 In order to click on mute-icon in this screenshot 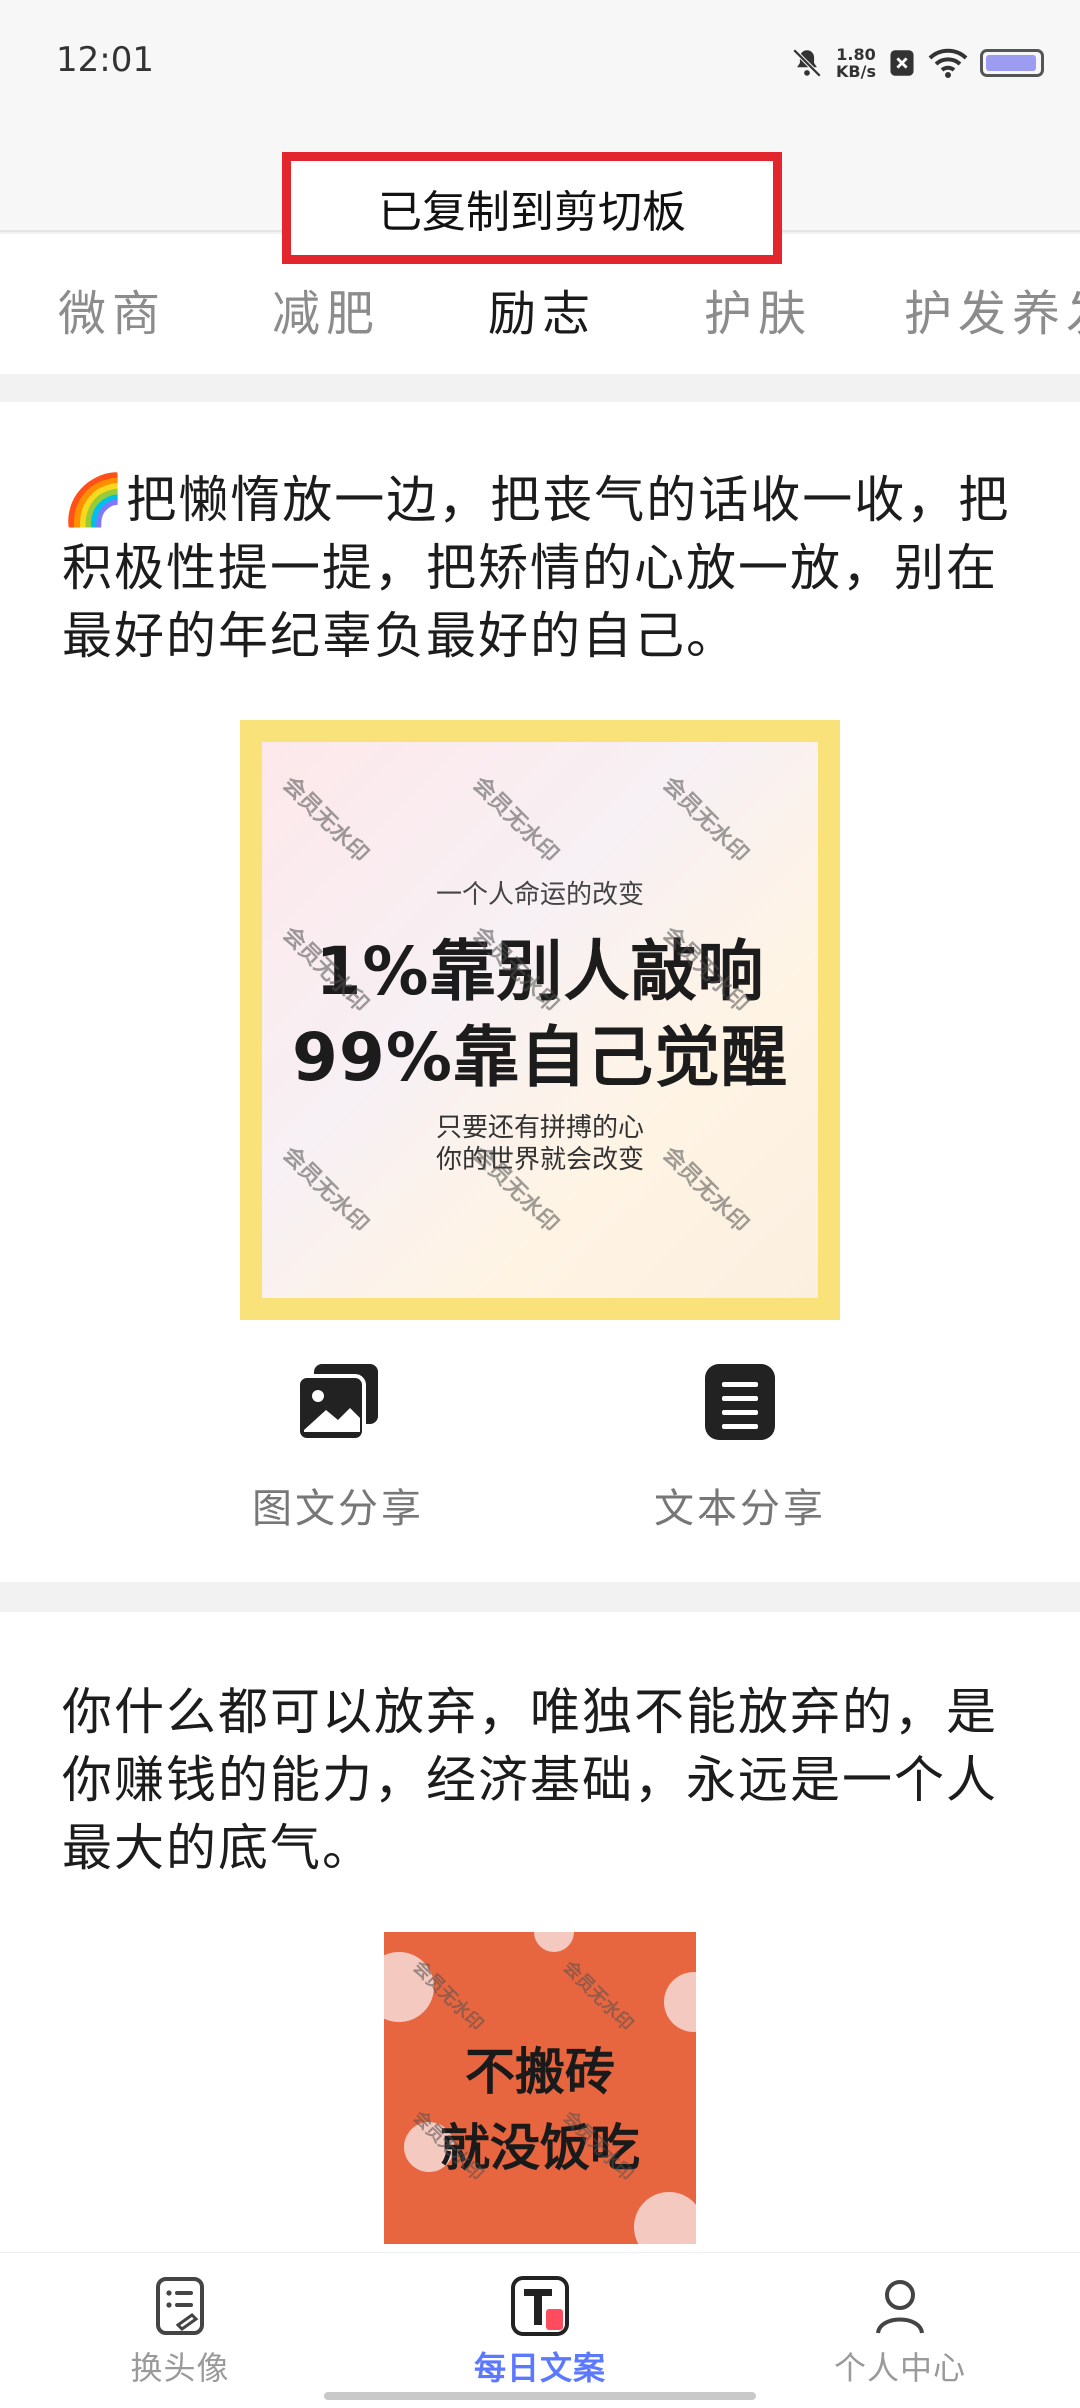, I will do `click(807, 63)`.